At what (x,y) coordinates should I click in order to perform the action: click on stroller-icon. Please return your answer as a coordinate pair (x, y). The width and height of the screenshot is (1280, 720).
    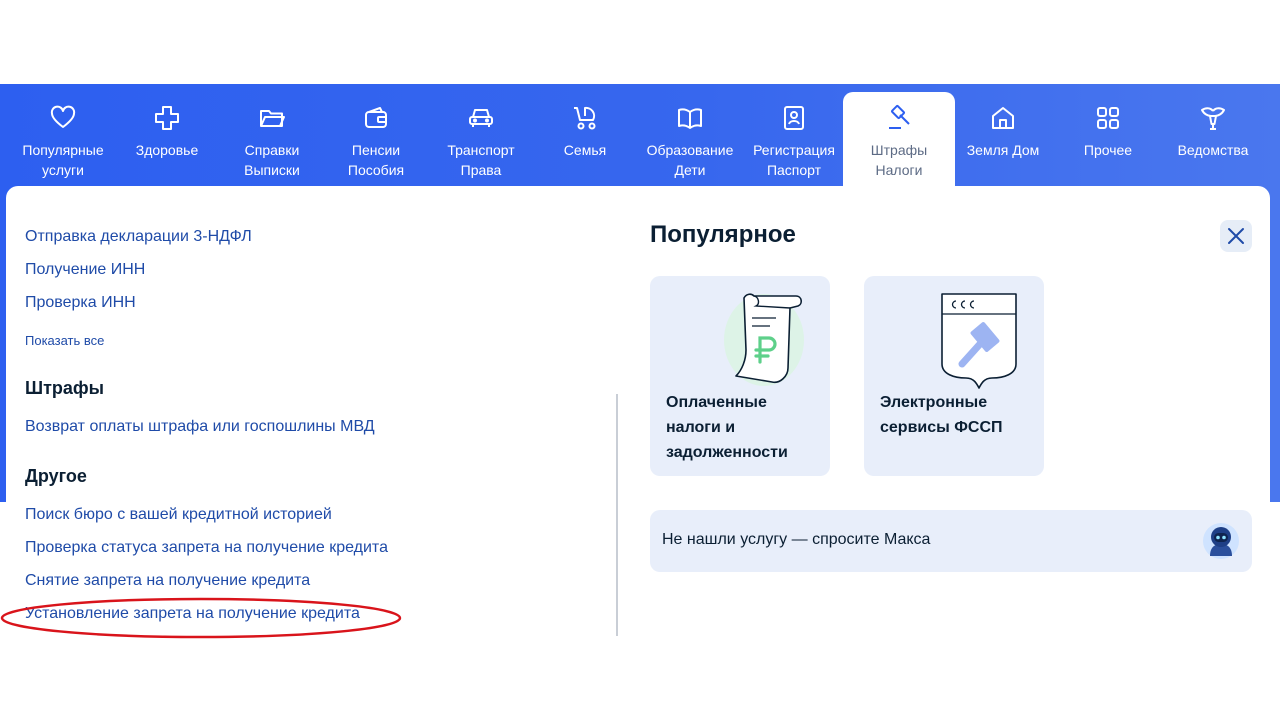
    Looking at the image, I should click on (585, 118).